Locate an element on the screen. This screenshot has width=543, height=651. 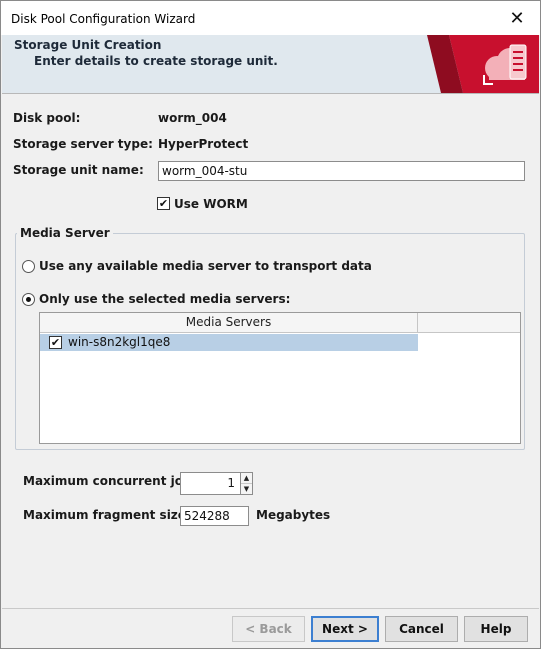
unit-name-label: Storage unit name: is located at coordinates (78, 170).